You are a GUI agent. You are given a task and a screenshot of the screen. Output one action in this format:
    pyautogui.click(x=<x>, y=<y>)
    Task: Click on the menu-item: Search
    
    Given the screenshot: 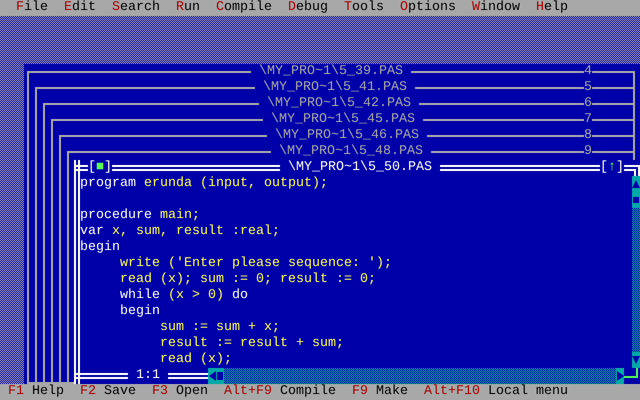 What is the action you would take?
    pyautogui.click(x=136, y=8)
    